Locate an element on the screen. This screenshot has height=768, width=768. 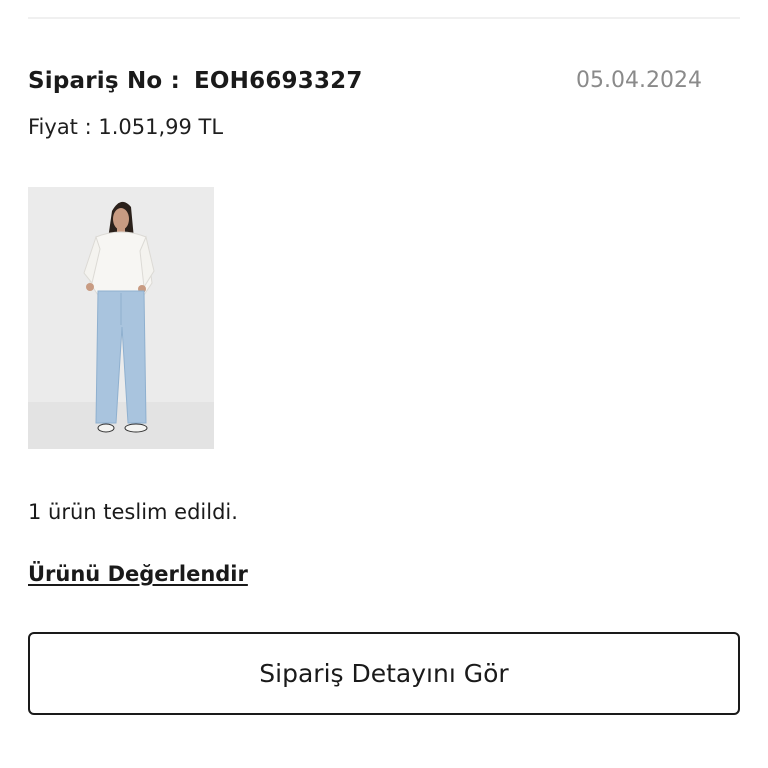
product-image is located at coordinates (121, 318).